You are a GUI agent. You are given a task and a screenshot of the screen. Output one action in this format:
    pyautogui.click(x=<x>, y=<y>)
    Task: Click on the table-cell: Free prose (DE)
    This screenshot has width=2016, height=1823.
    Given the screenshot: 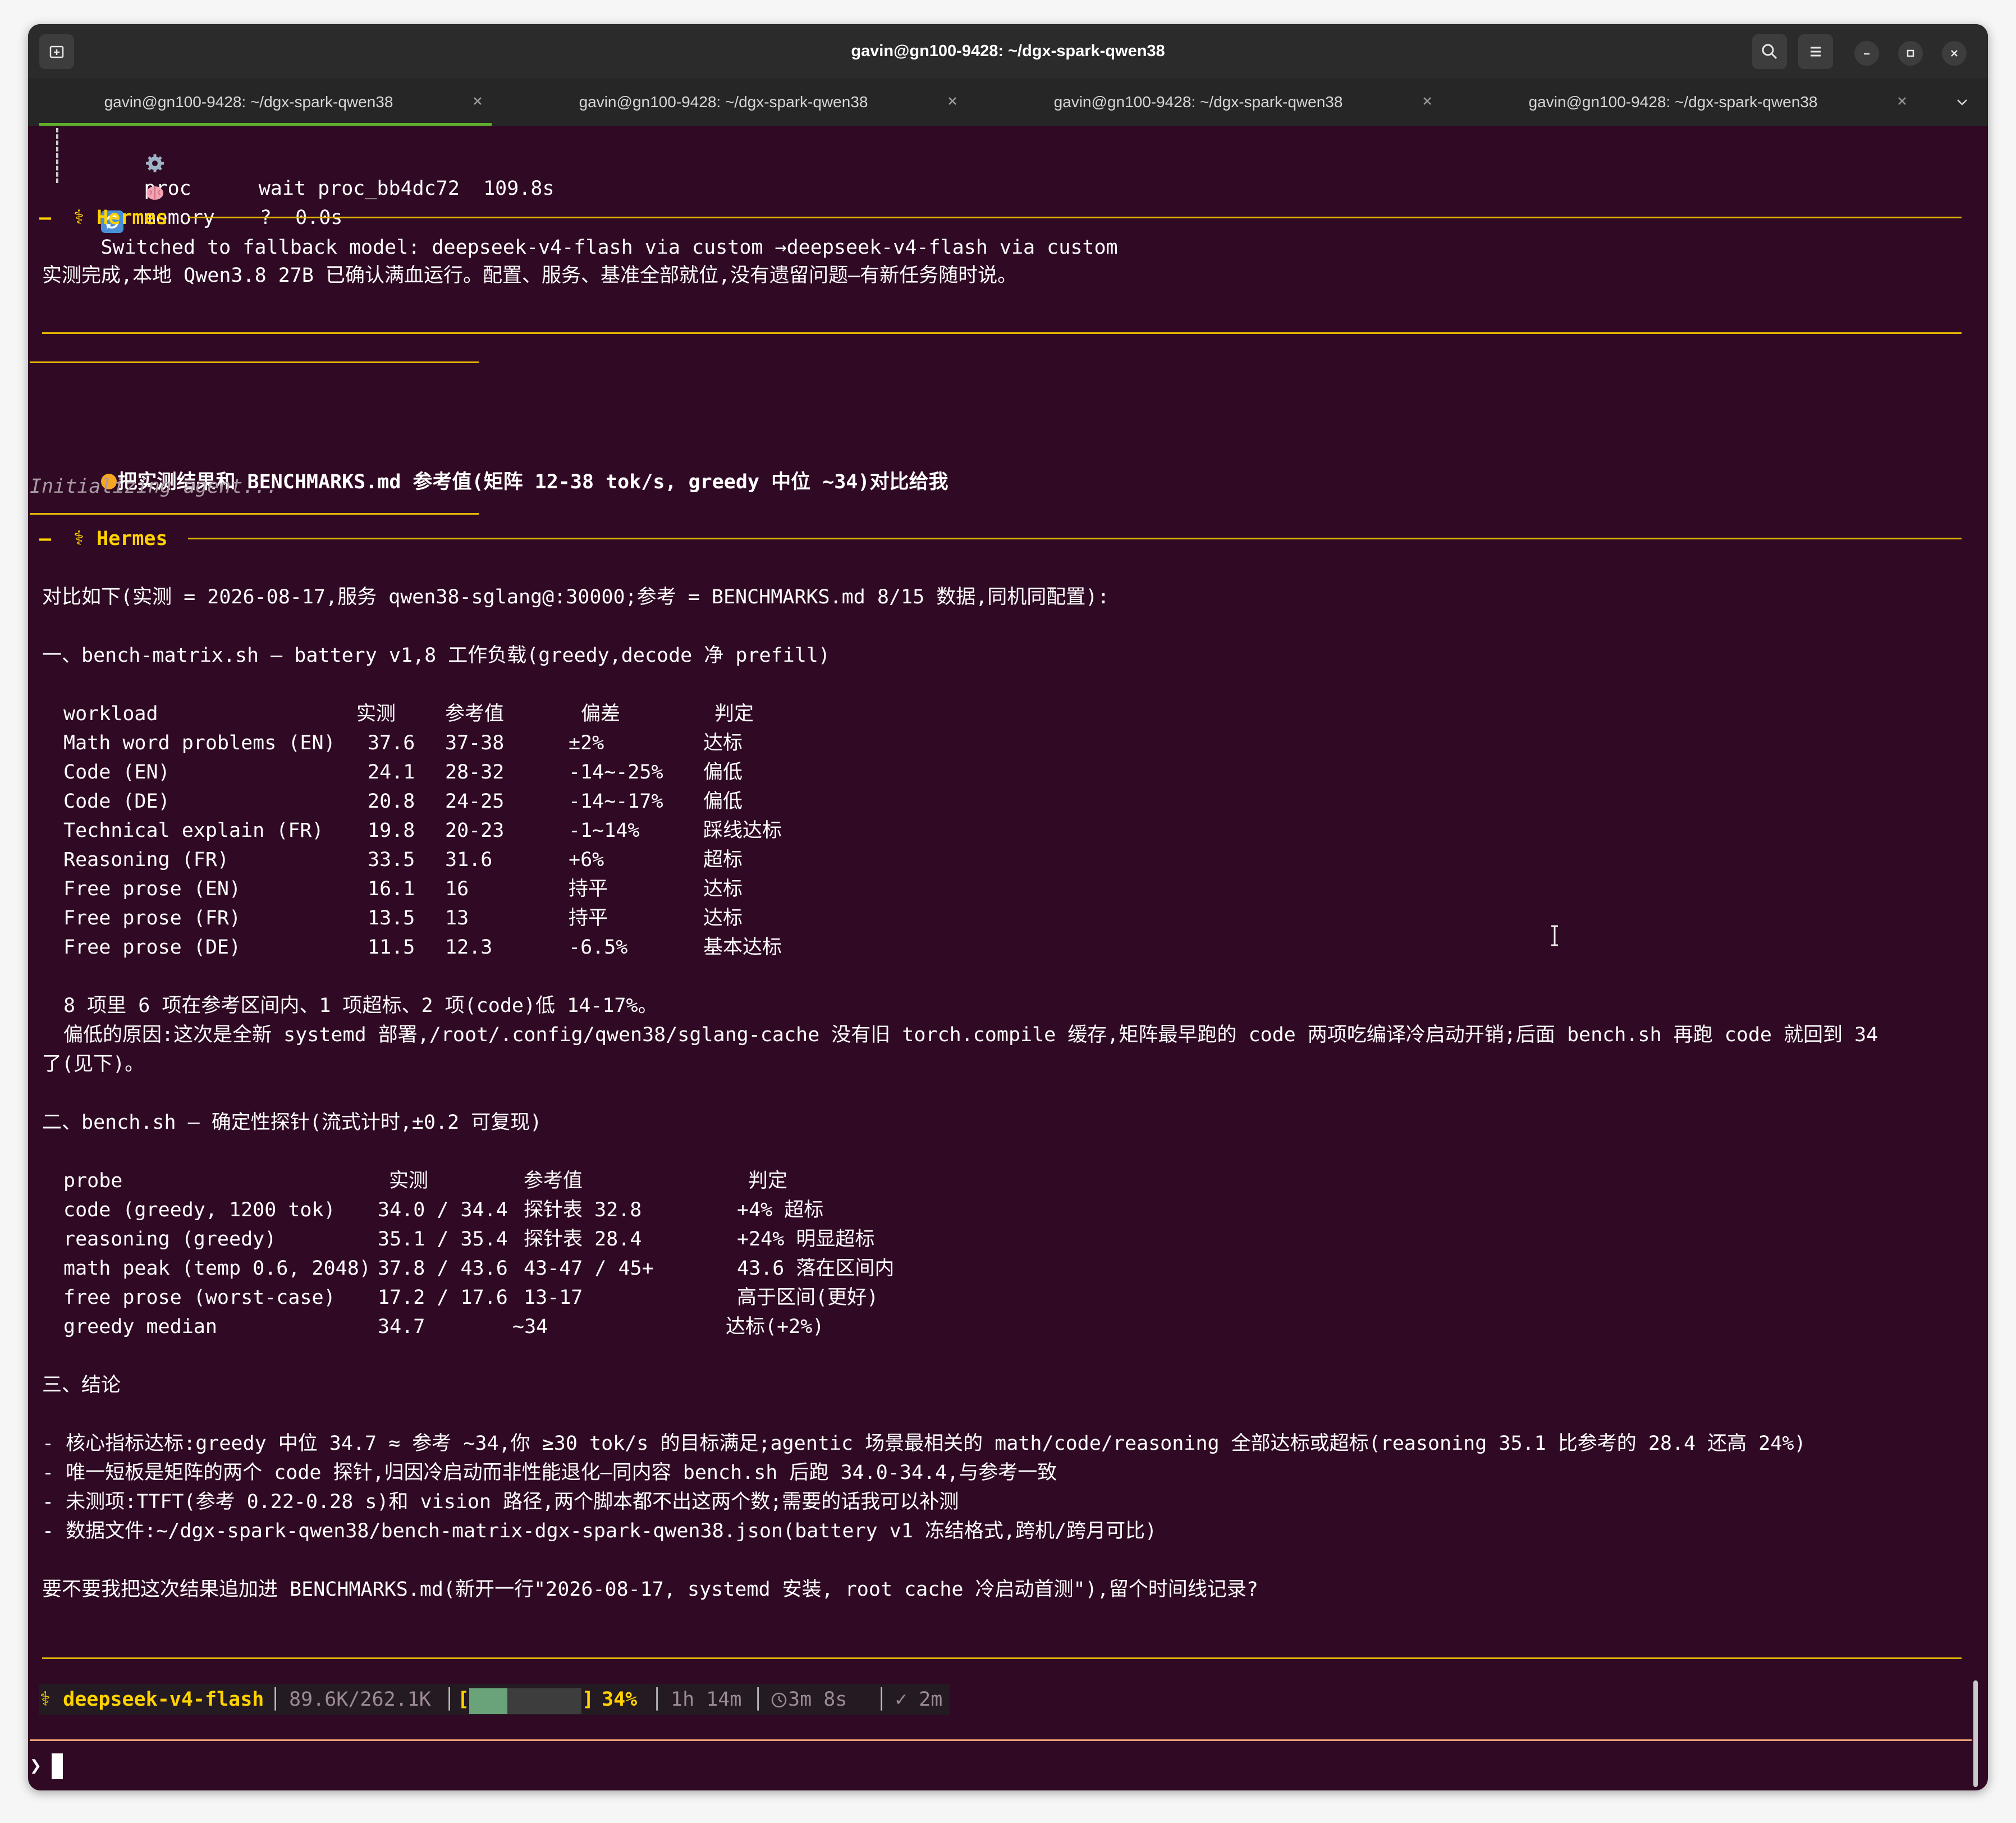 What is the action you would take?
    pyautogui.click(x=152, y=947)
    